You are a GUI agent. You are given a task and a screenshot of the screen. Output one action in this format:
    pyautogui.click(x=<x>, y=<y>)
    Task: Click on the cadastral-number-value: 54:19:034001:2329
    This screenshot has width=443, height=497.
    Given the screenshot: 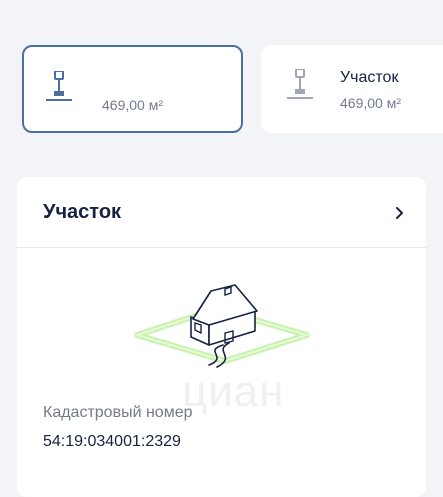 What is the action you would take?
    pyautogui.click(x=112, y=441)
    